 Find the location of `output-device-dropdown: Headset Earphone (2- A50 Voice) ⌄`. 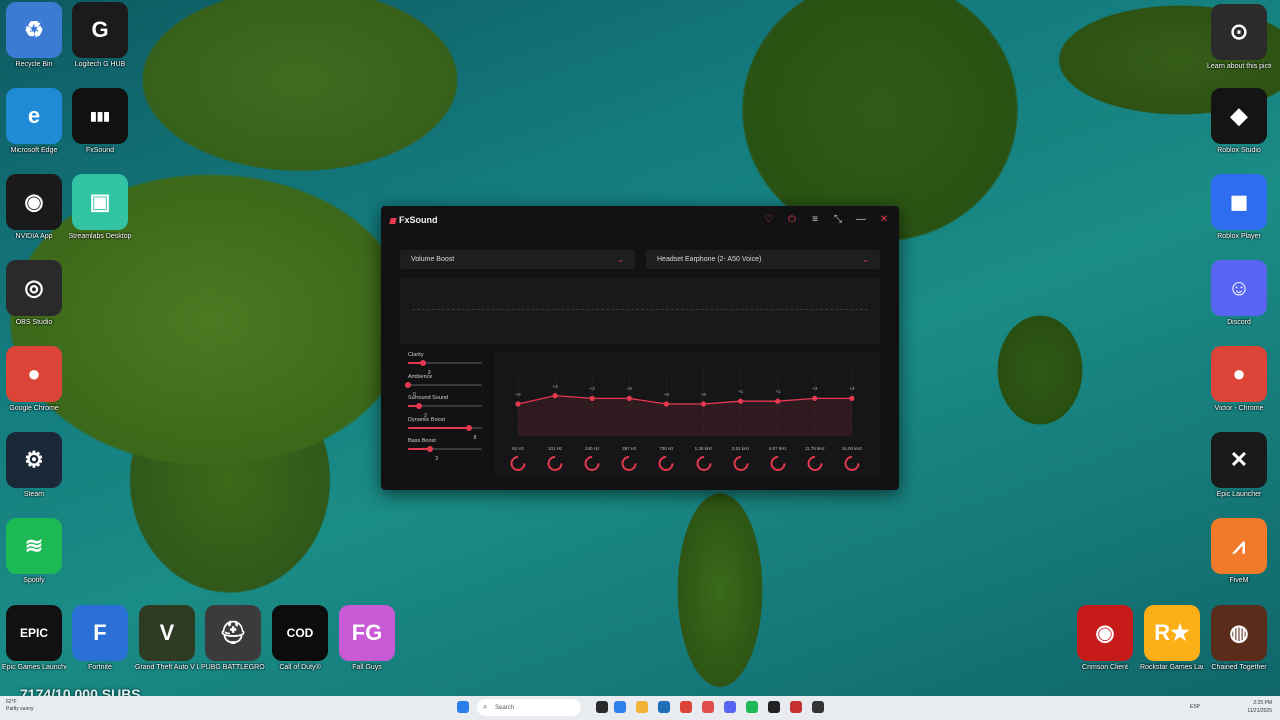

output-device-dropdown: Headset Earphone (2- A50 Voice) ⌄ is located at coordinates (763, 259).